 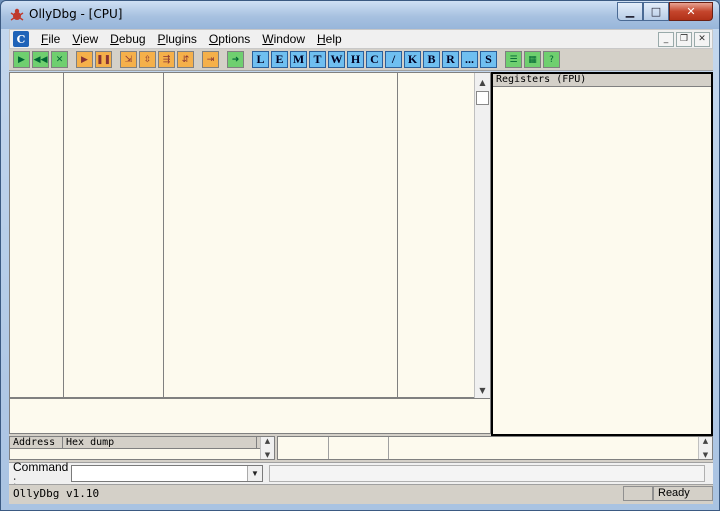 I want to click on dump-pane: Address Hex dump ▲ ▼, so click(x=142, y=448).